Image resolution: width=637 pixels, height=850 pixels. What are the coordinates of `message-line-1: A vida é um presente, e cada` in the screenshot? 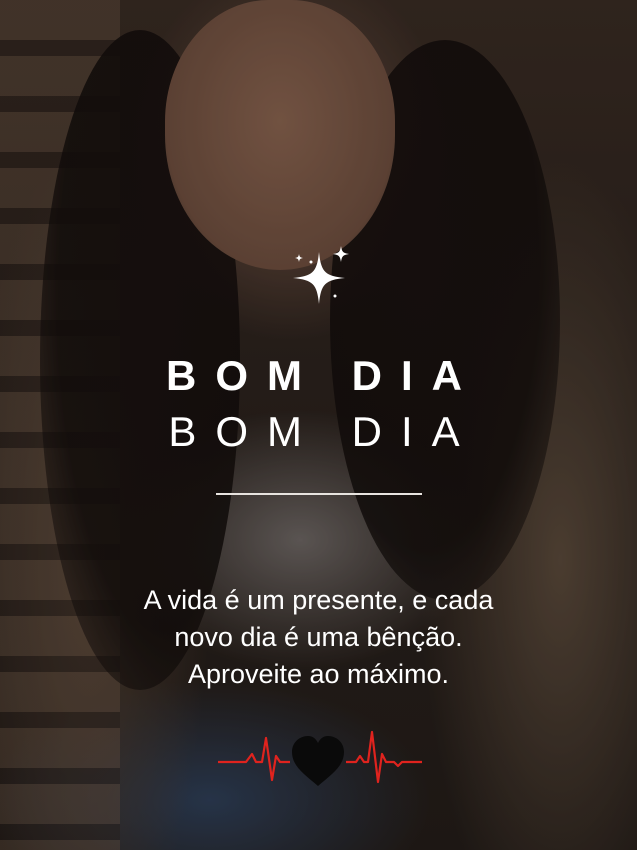 It's located at (318, 600).